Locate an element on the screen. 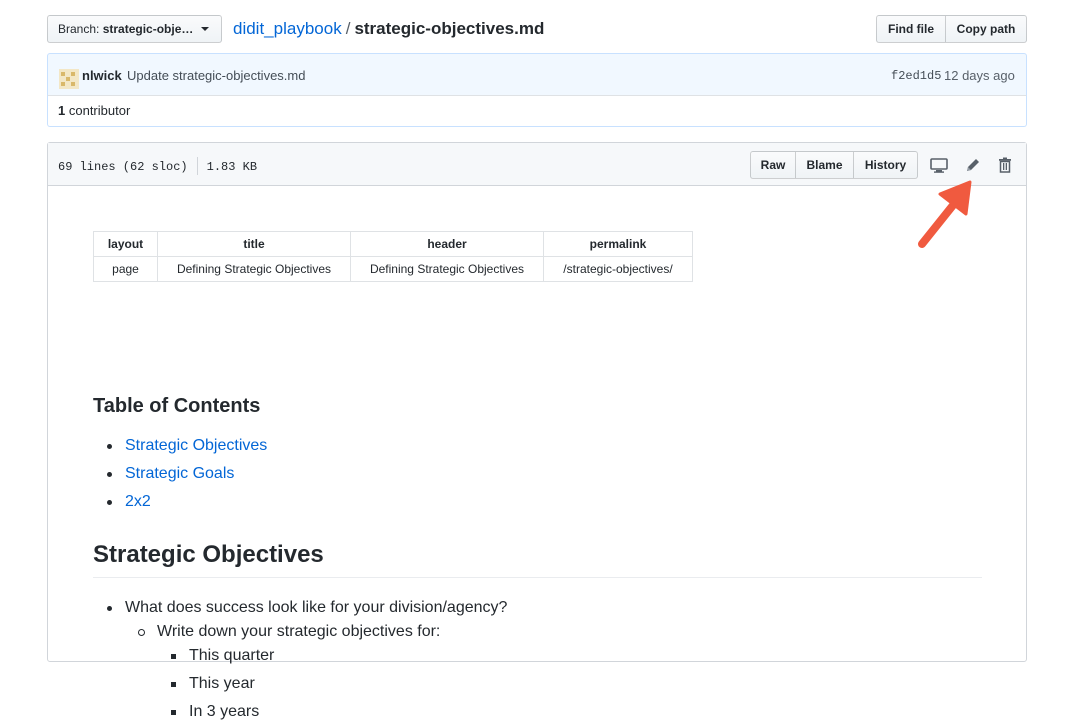  table-header-row: layout title header permalink is located at coordinates (393, 244).